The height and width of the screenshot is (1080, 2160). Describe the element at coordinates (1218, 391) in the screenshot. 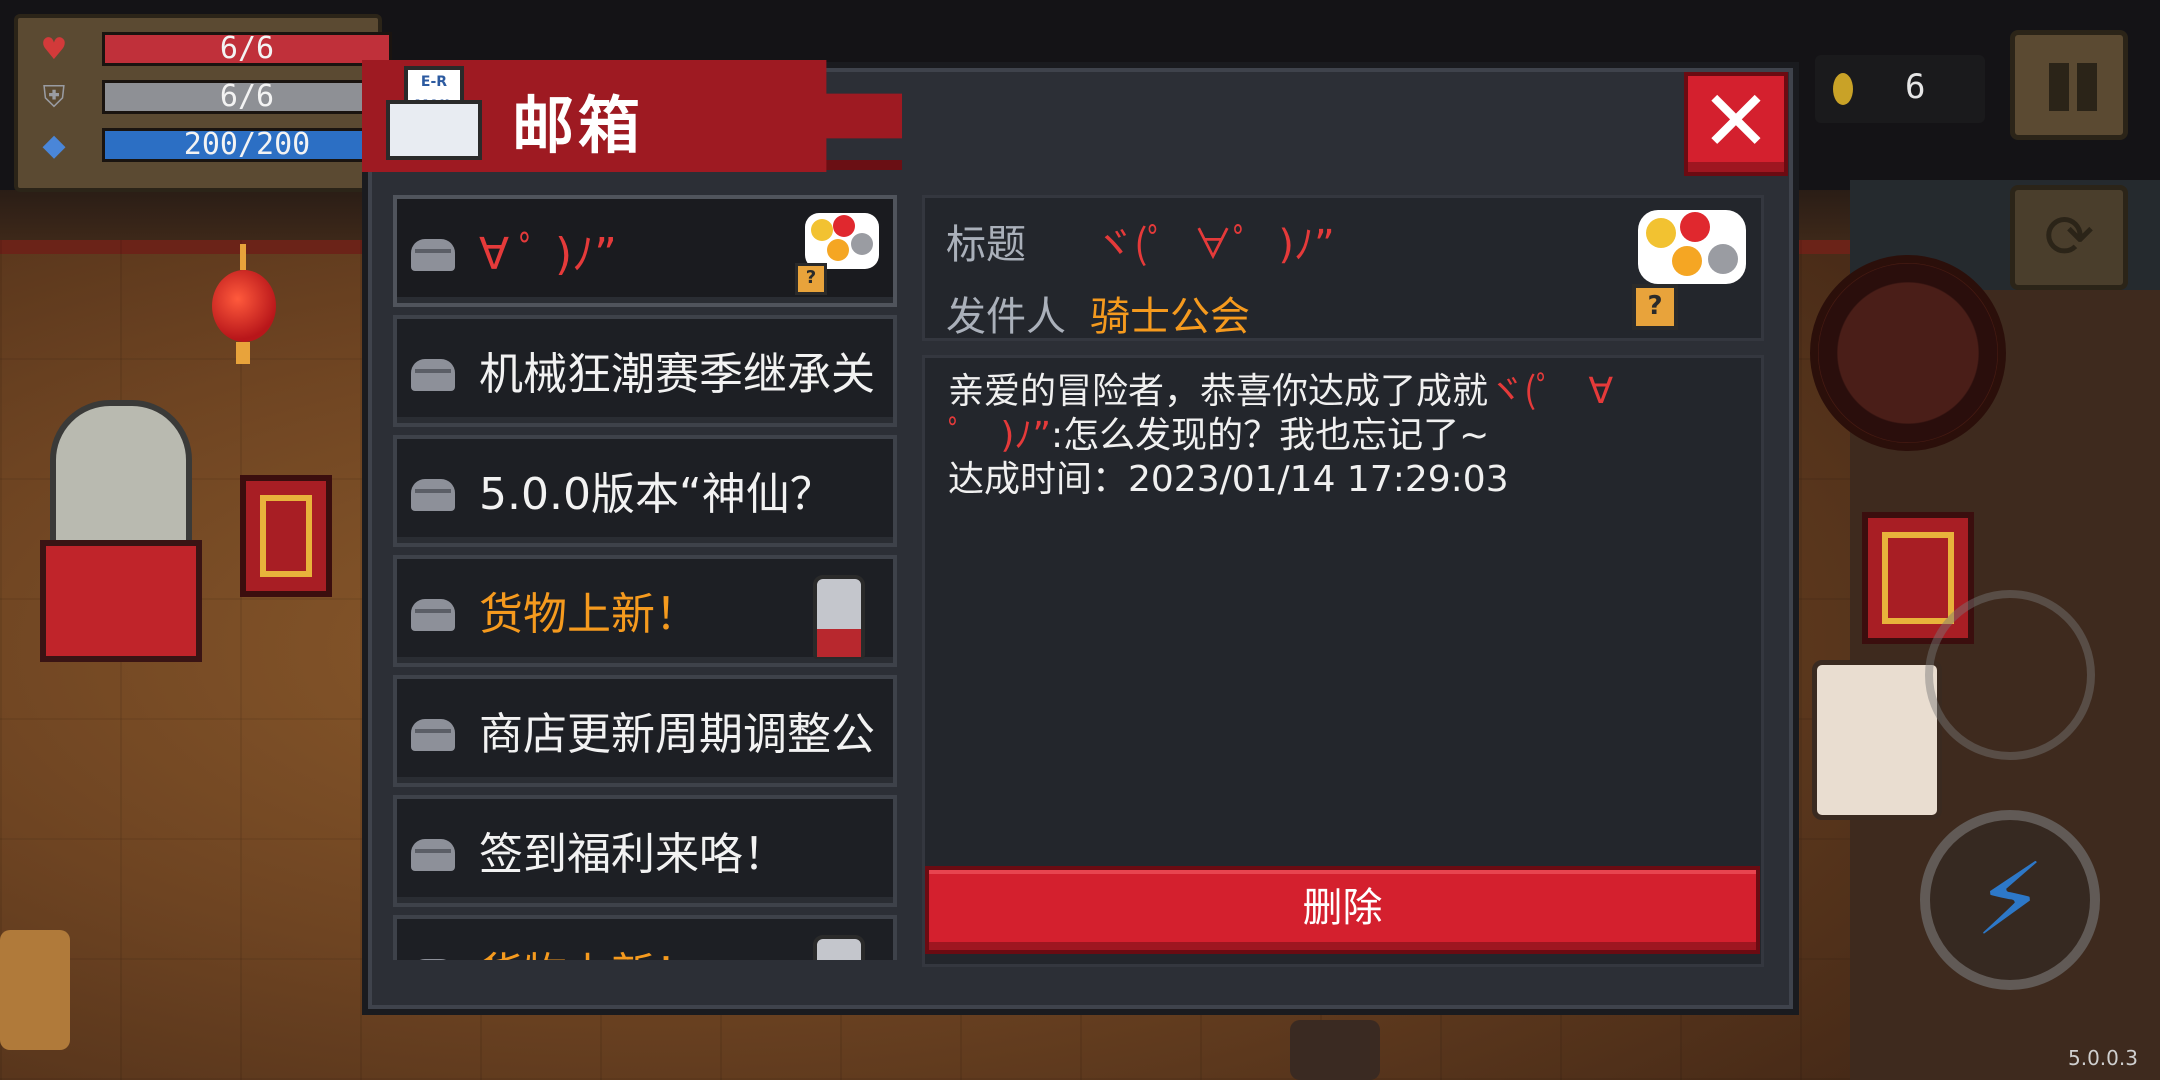

I see `mail-body-part1: 亲爱的冒险者，恭喜你达成了成就` at that location.